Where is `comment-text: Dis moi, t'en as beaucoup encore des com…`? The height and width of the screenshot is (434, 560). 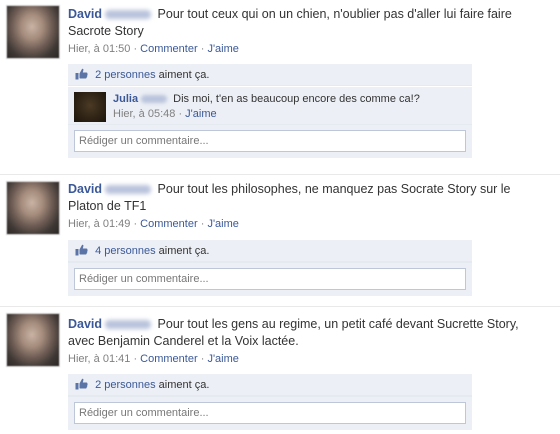
comment-text: Dis moi, t'en as beaucoup encore des com… is located at coordinates (296, 99).